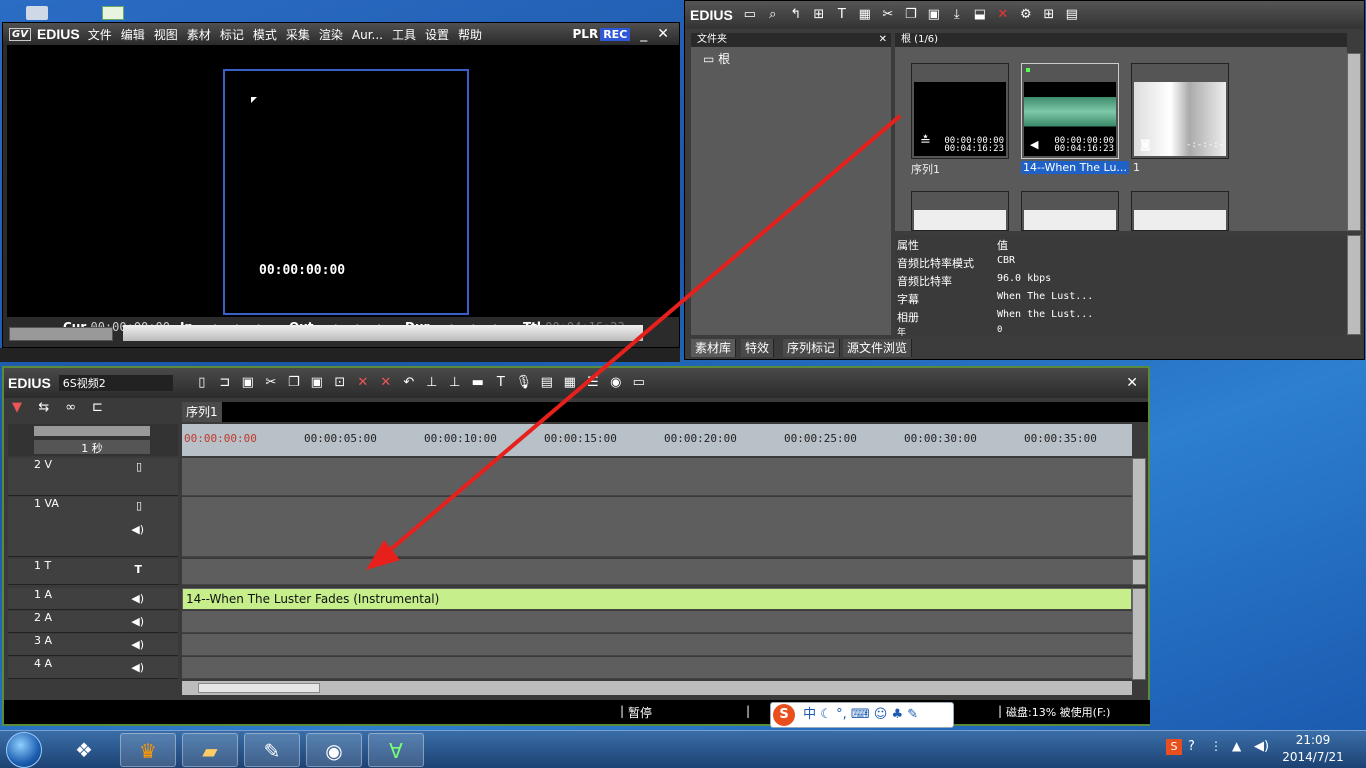 The height and width of the screenshot is (768, 1366). What do you see at coordinates (524, 383) in the screenshot?
I see `microphone-icon: 🎙` at bounding box center [524, 383].